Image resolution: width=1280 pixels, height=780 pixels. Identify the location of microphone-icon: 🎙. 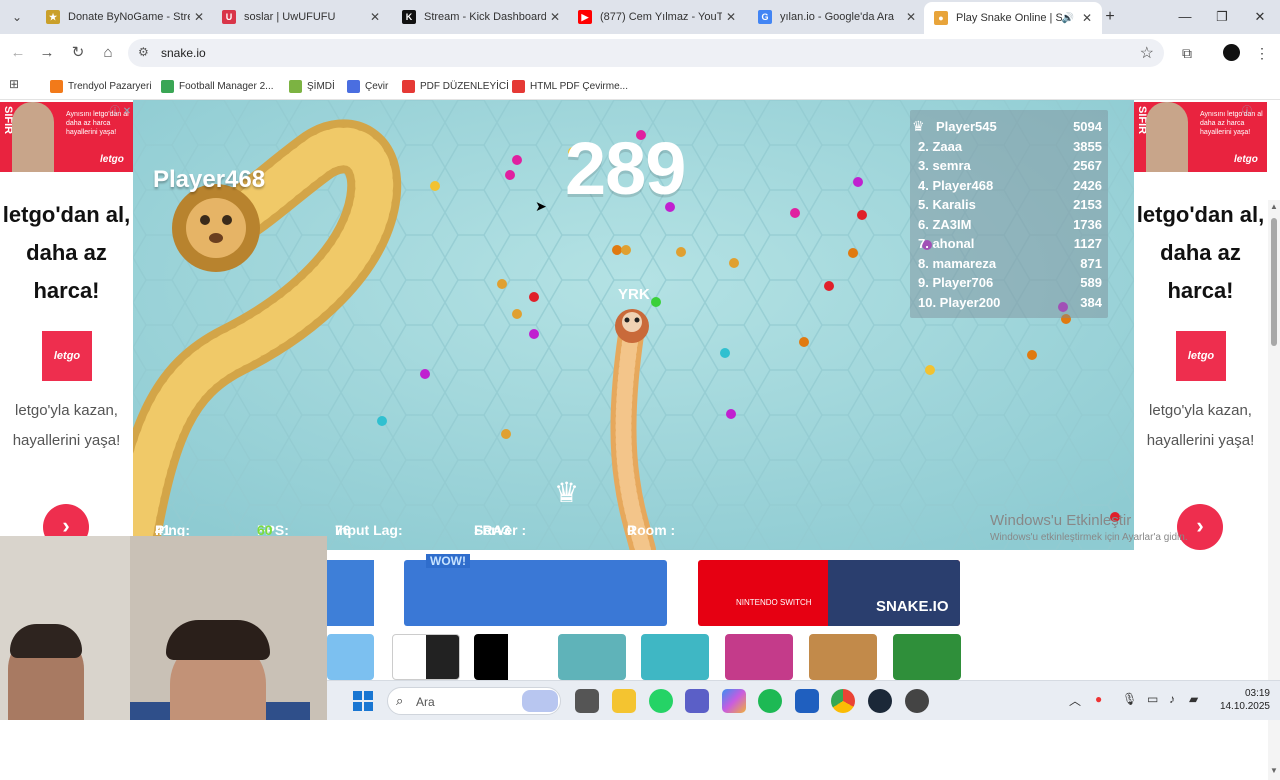
(1129, 699).